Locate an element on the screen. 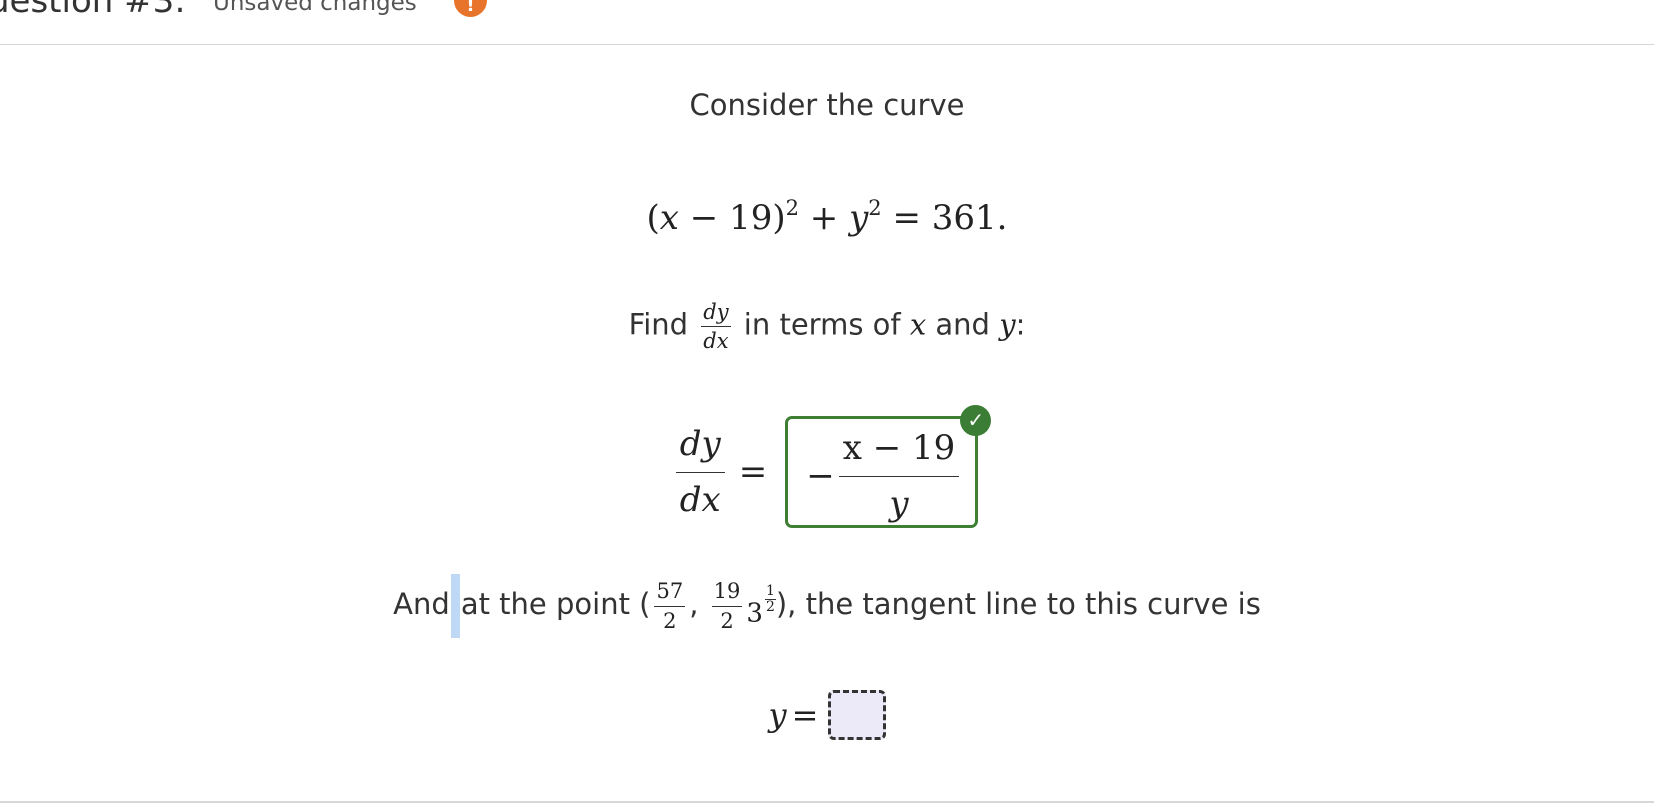 The image size is (1654, 804). tangent-var-y: y is located at coordinates (777, 715).